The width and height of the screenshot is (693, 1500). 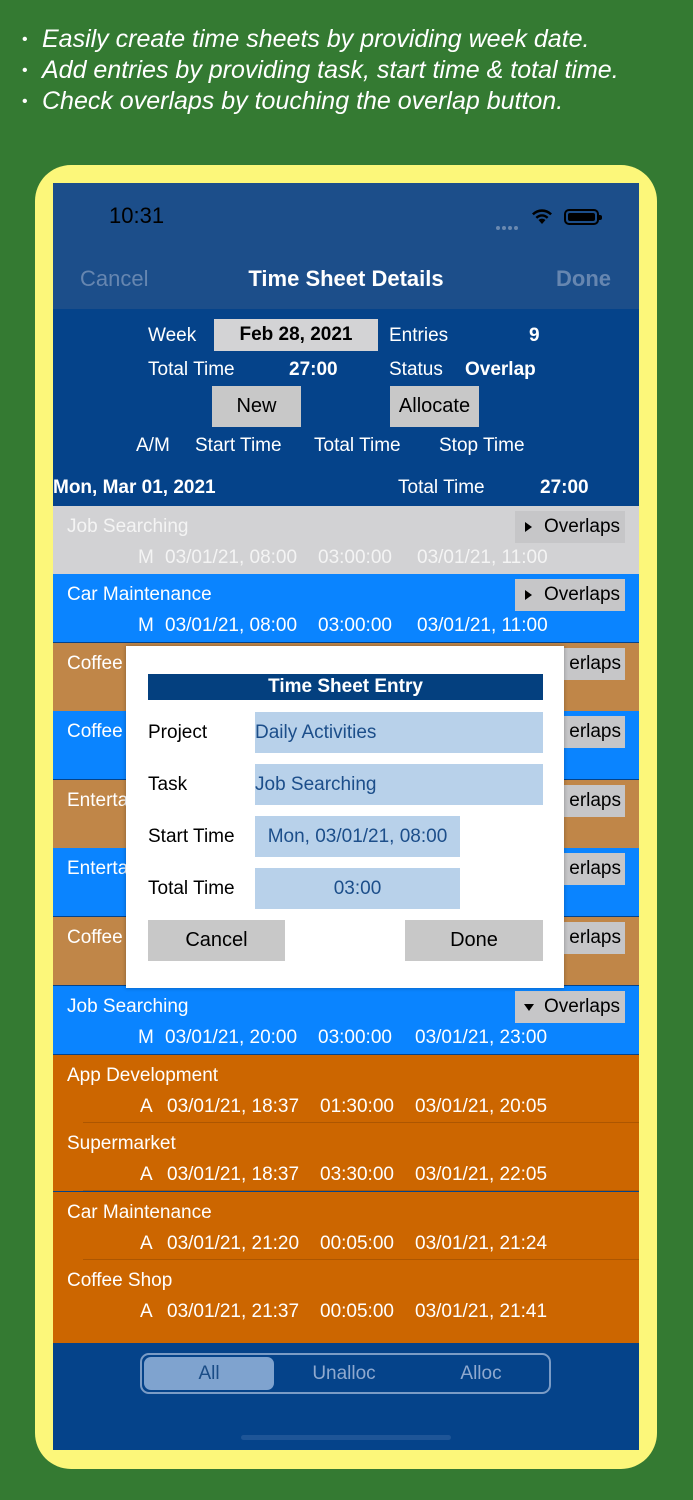 I want to click on total-time-field: 03:00, so click(x=357, y=888).